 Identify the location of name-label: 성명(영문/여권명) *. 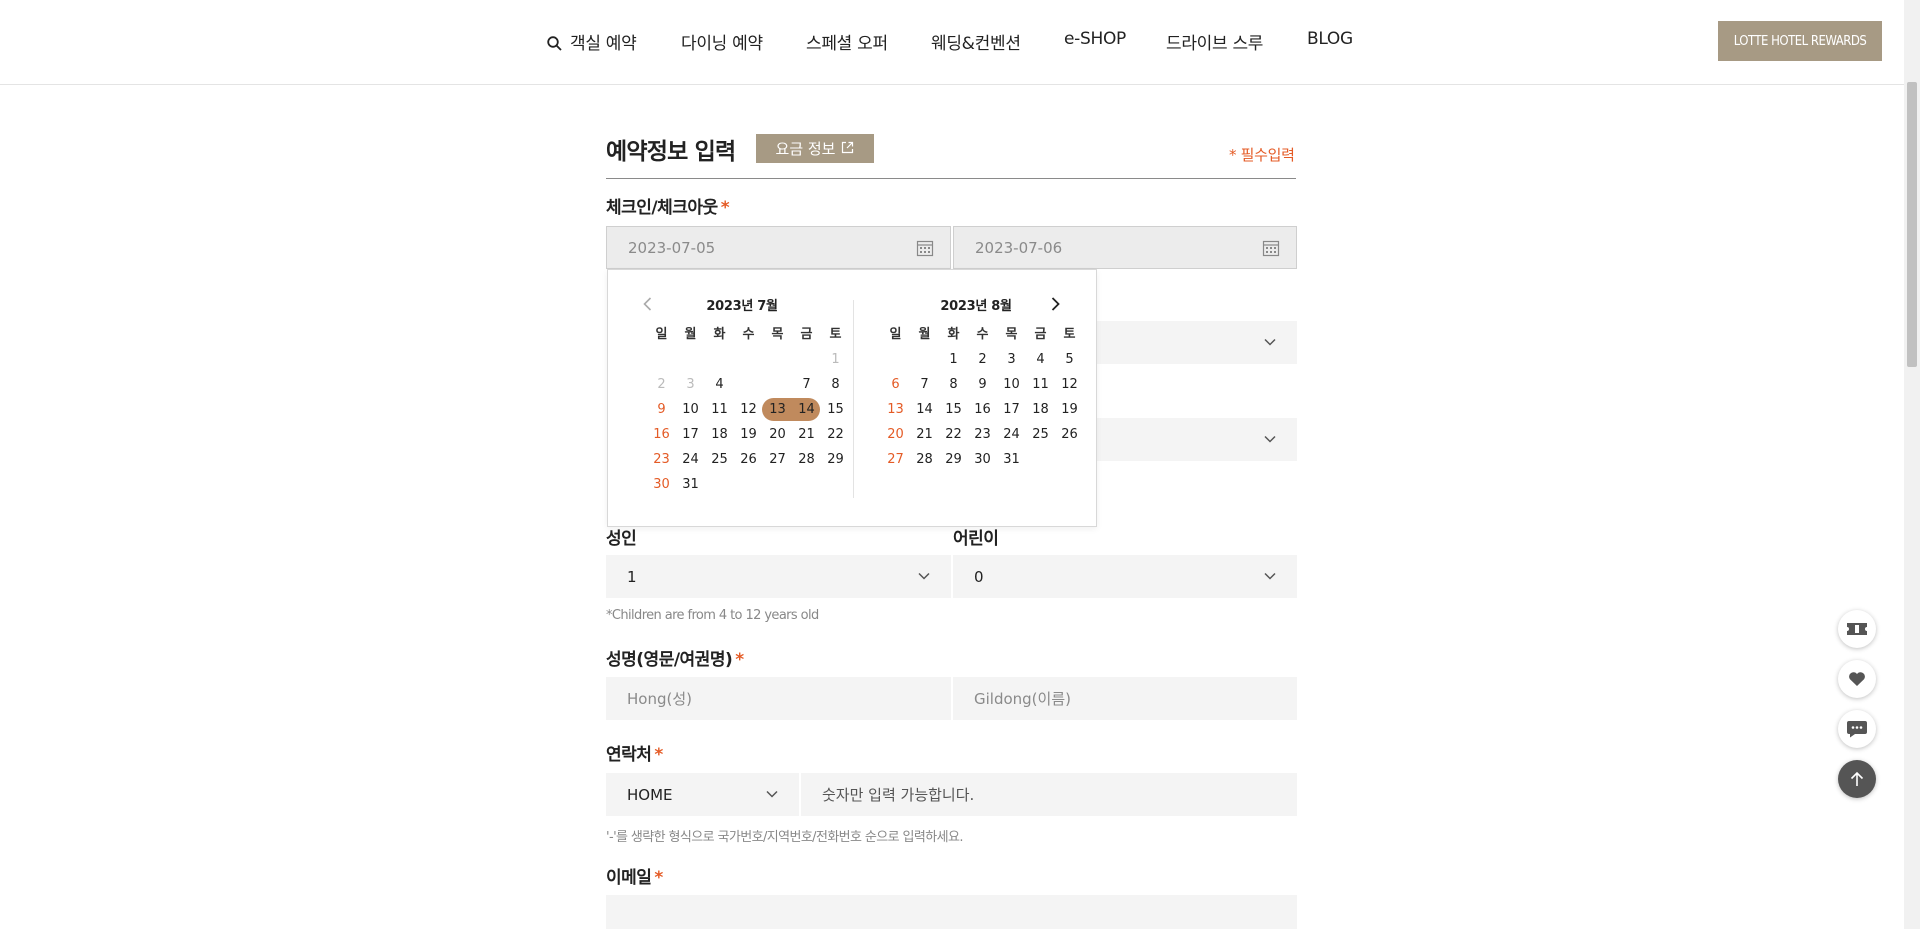
(675, 657).